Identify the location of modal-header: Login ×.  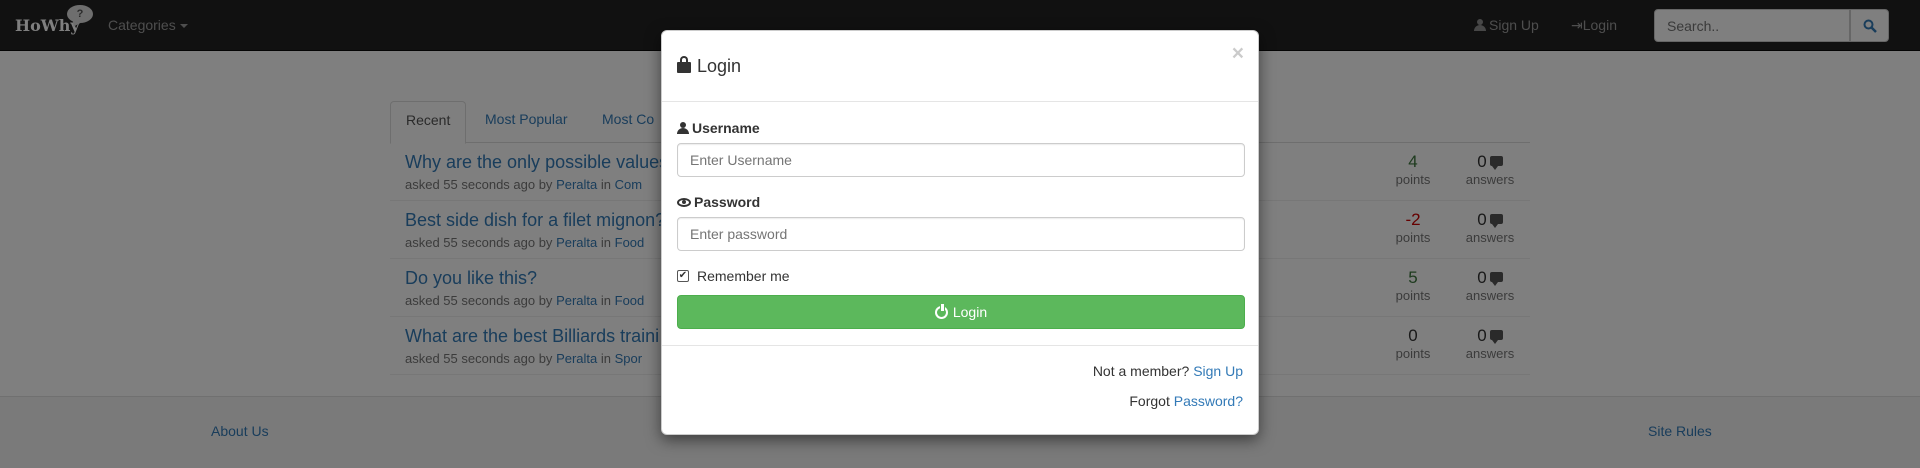
(960, 66).